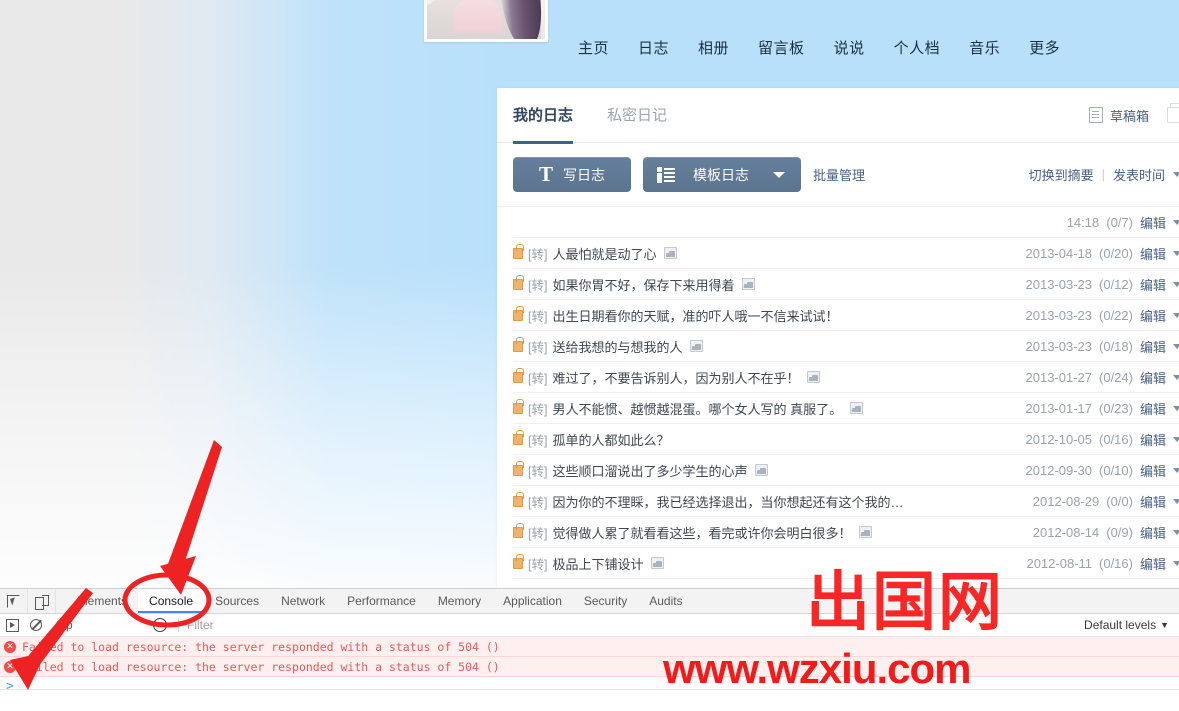 This screenshot has width=1179, height=711. Describe the element at coordinates (237, 601) in the screenshot. I see `devtools-tab-sources: Sources` at that location.